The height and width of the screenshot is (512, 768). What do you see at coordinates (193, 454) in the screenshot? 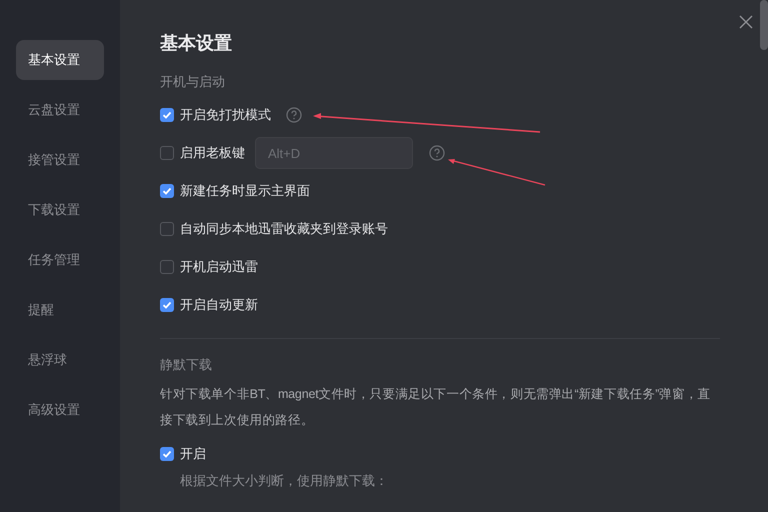
I see `option-label: 开启` at bounding box center [193, 454].